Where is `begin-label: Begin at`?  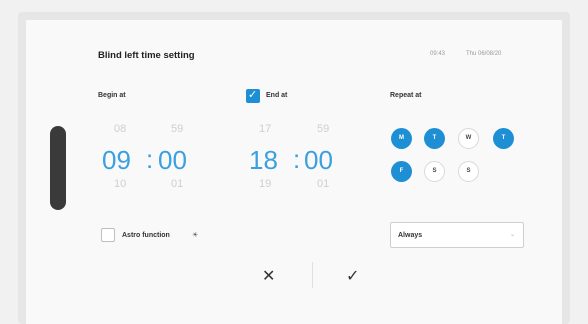
begin-label: Begin at is located at coordinates (112, 95).